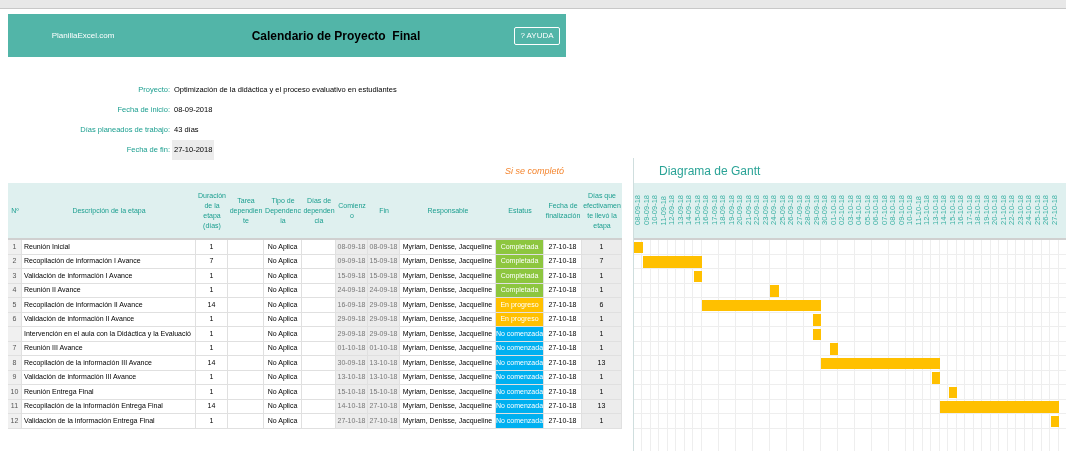 Image resolution: width=1066 pixels, height=451 pixels. Describe the element at coordinates (534, 171) in the screenshot. I see `completion-note: Si se completó` at that location.